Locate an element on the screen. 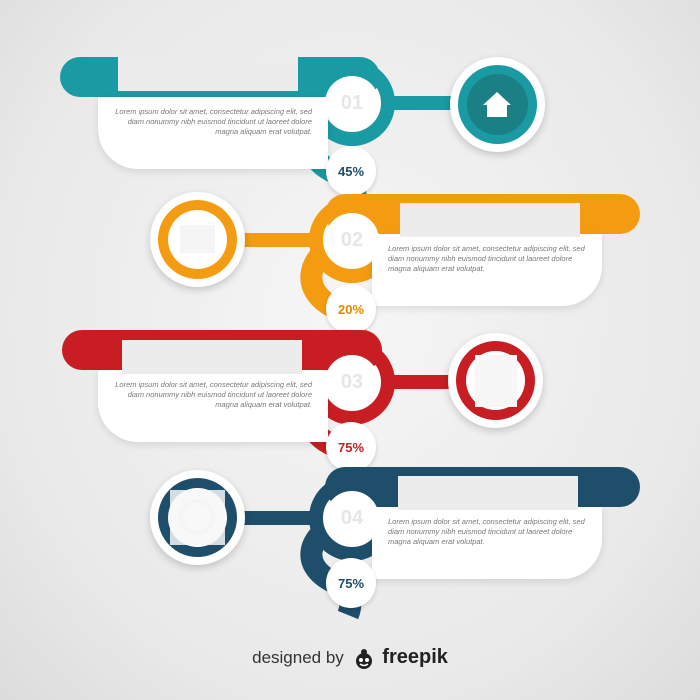 This screenshot has height=700, width=700. step-2-number: 02 is located at coordinates (352, 240).